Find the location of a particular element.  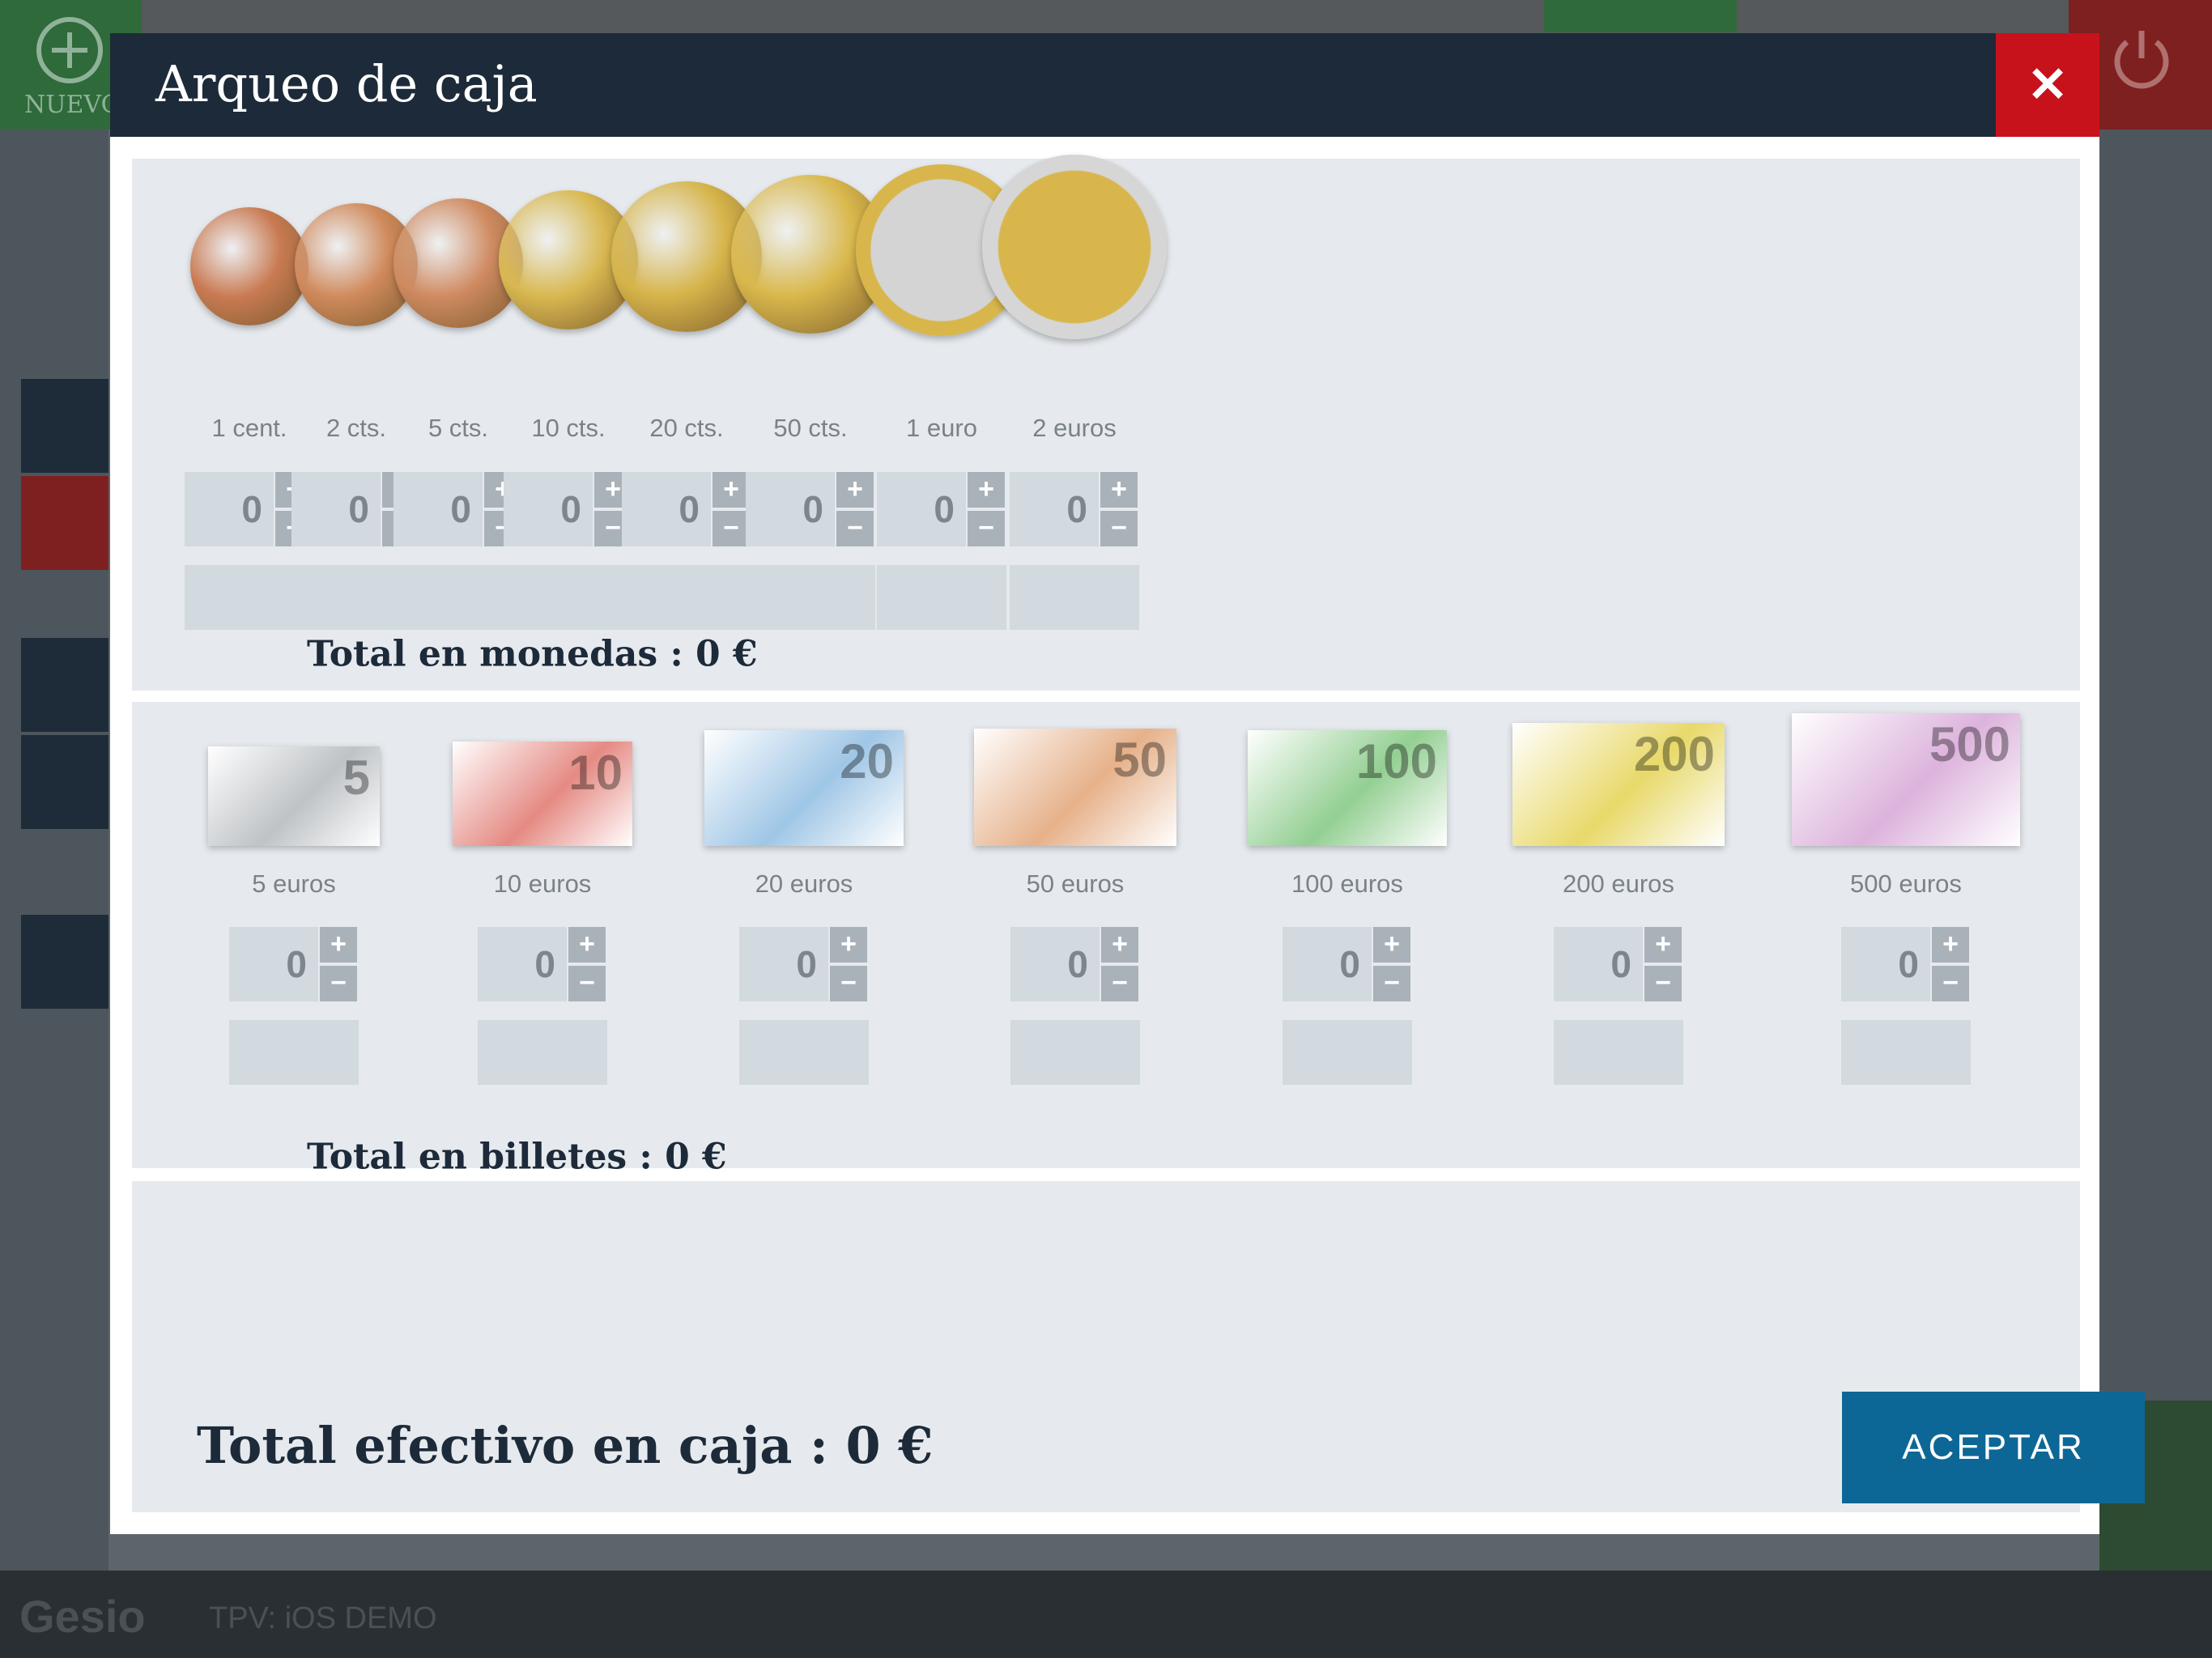

banknote-denomination: 500 is located at coordinates (1970, 744).